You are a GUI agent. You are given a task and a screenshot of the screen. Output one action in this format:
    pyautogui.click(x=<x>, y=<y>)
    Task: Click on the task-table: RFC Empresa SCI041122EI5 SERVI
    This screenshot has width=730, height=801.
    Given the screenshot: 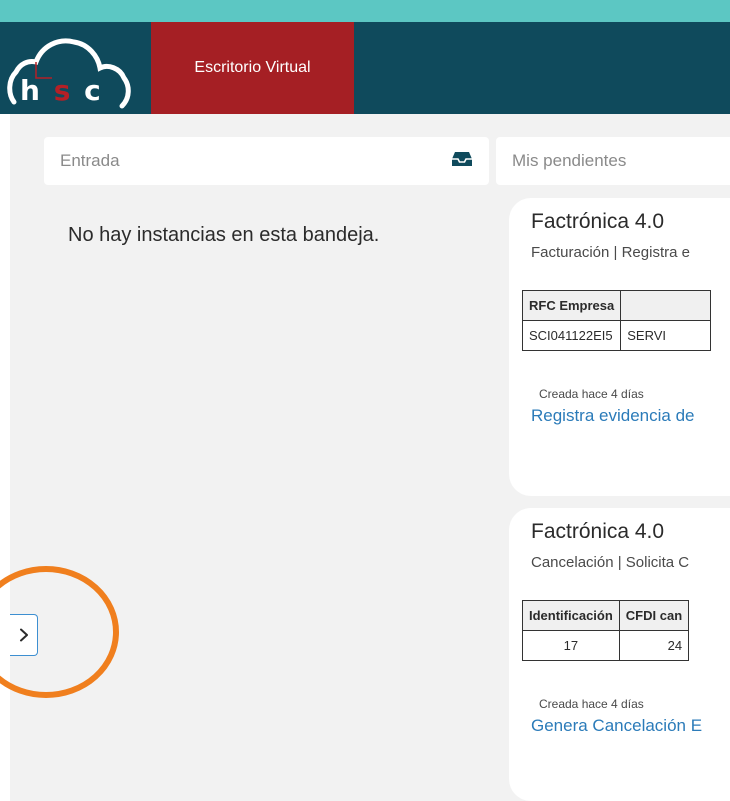 What is the action you would take?
    pyautogui.click(x=616, y=320)
    